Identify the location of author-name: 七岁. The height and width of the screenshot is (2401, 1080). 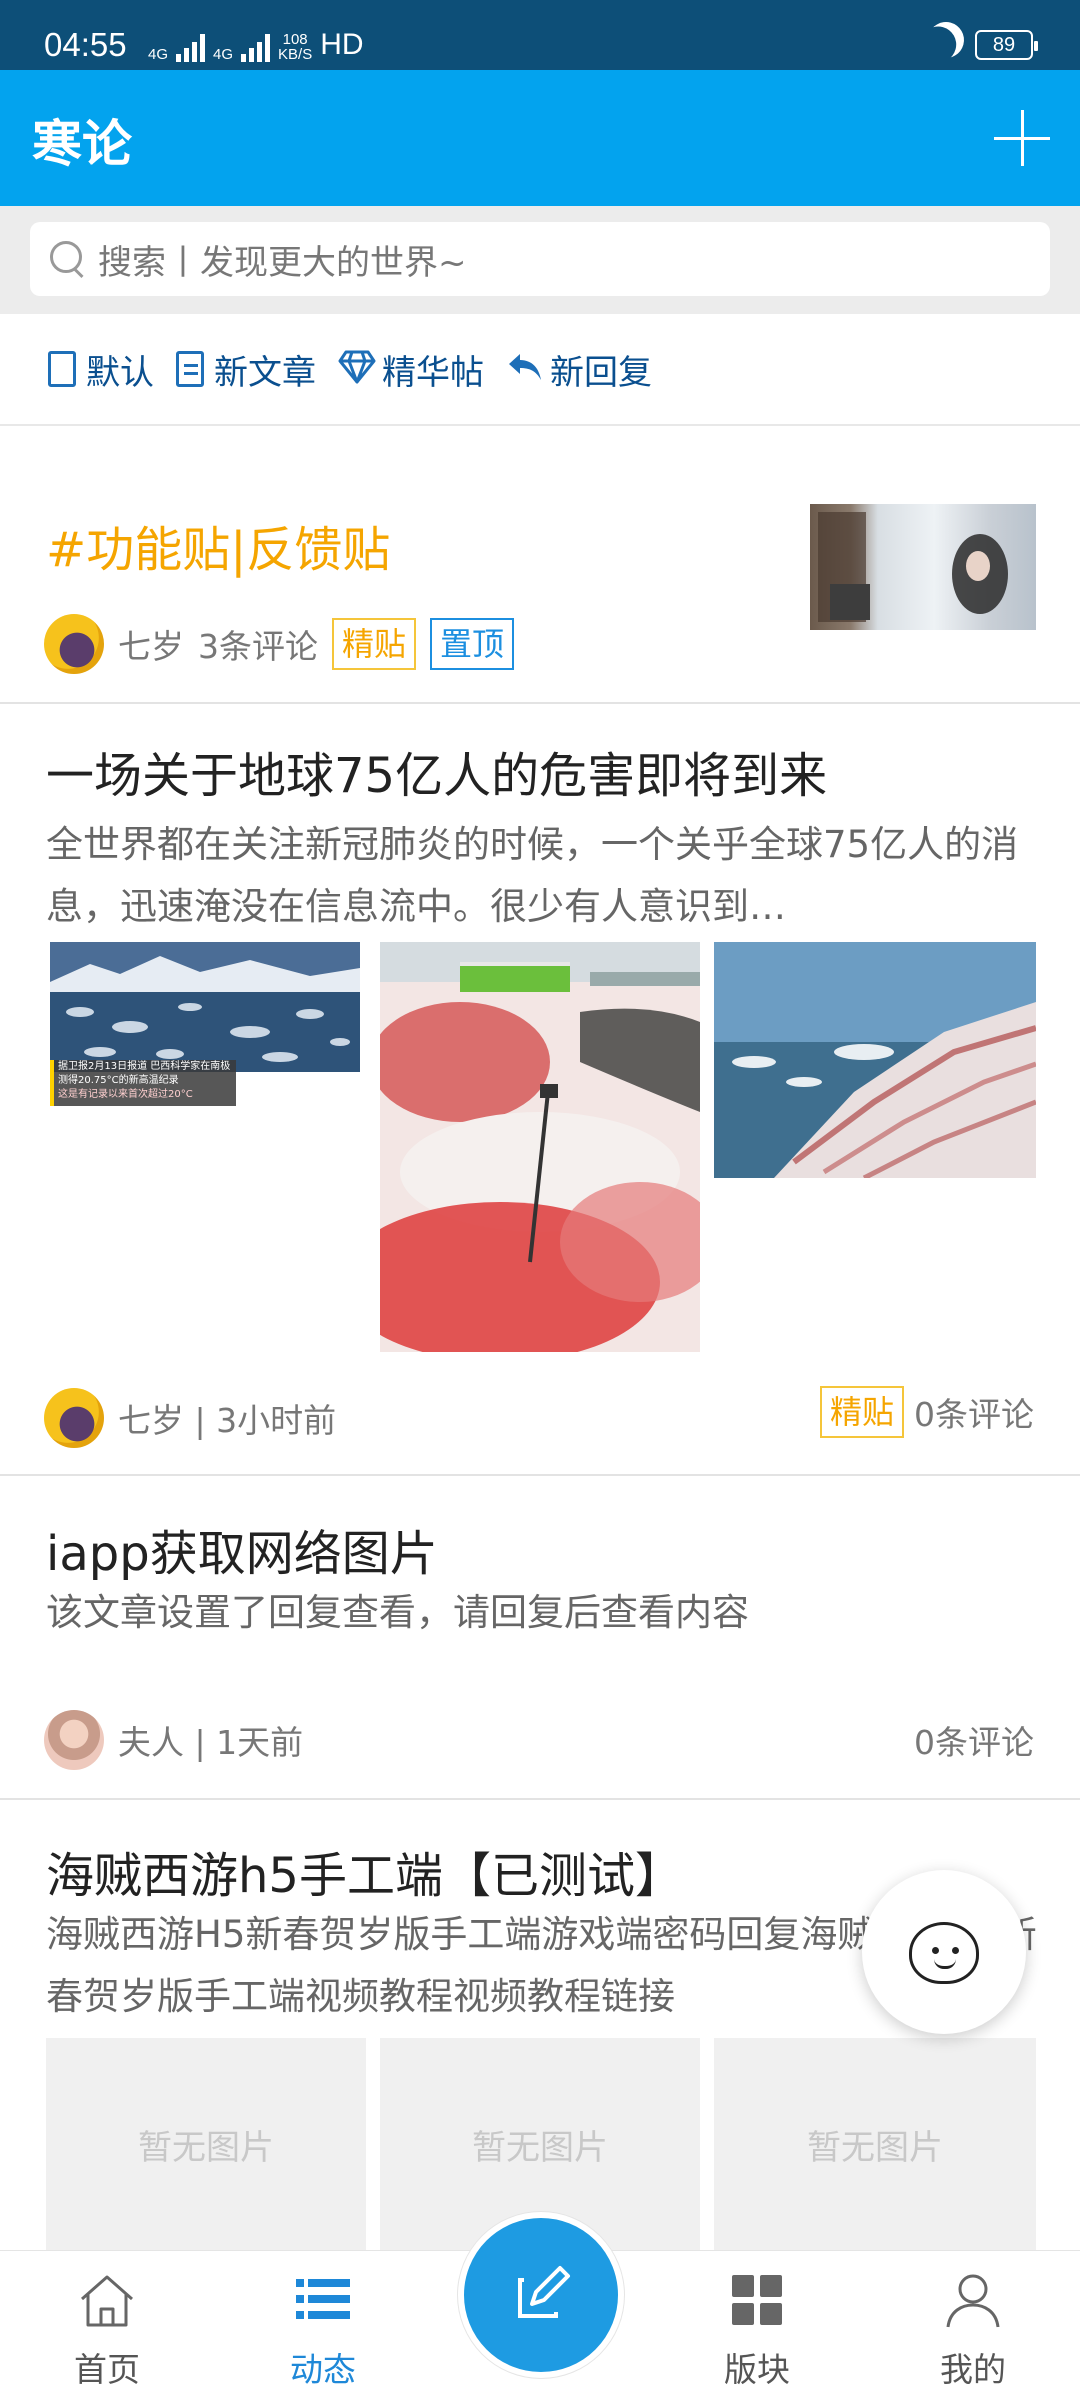
(151, 646).